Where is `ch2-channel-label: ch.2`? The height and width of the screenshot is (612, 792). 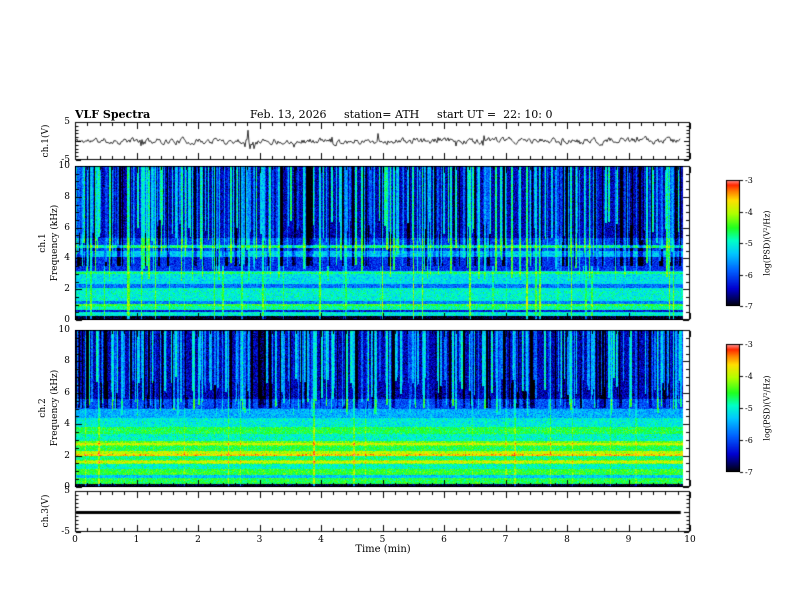 ch2-channel-label: ch.2 is located at coordinates (43, 408).